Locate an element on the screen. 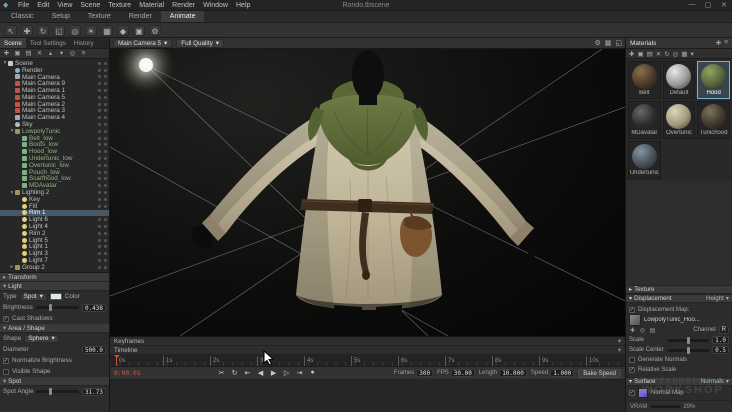 Image resolution: width=732 pixels, height=412 pixels. displacement-mode-select: Height ▾ is located at coordinates (717, 298).